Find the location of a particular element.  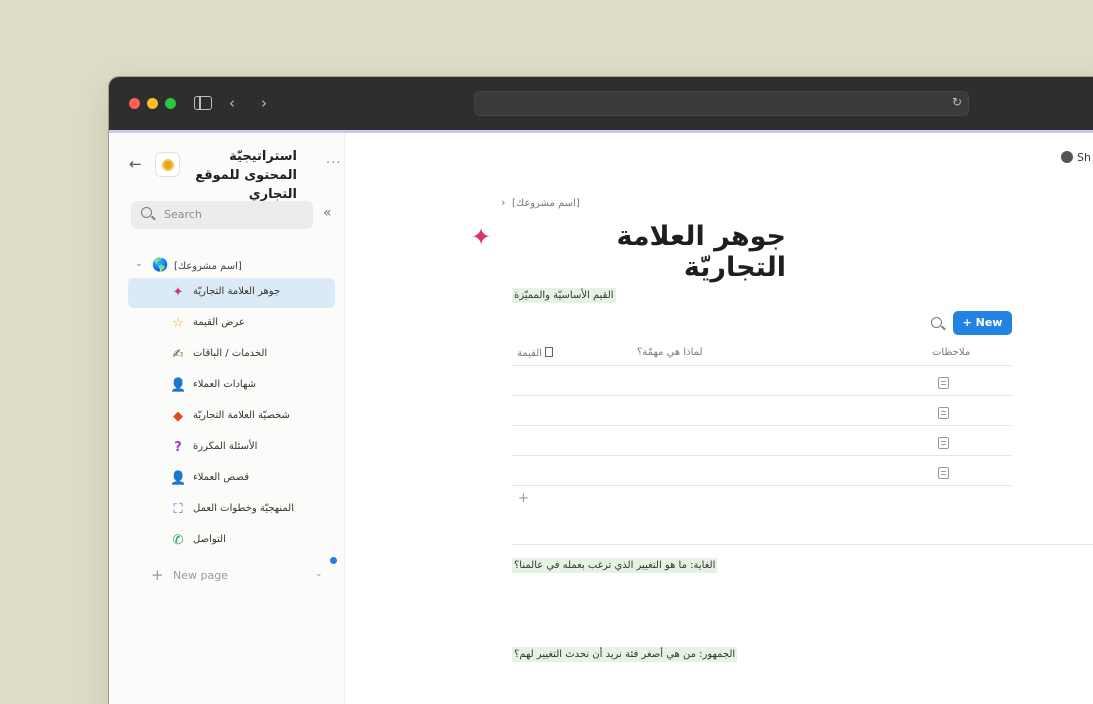

plus-icon: + is located at coordinates (157, 575).